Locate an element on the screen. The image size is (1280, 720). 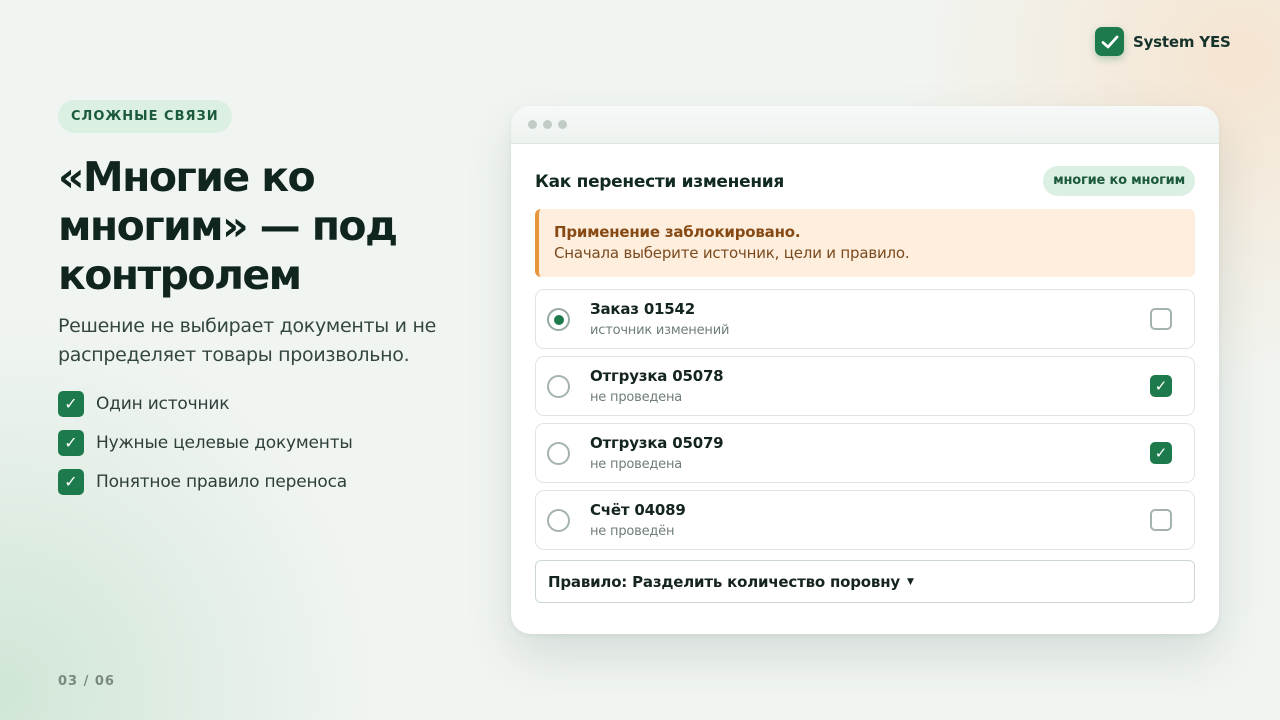
page-counter: 03 / 06 is located at coordinates (86, 681).